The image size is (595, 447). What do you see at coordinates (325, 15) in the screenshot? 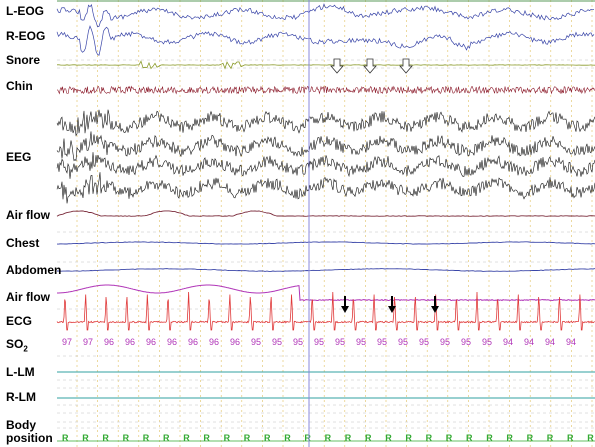
I see `l-eog-trace` at bounding box center [325, 15].